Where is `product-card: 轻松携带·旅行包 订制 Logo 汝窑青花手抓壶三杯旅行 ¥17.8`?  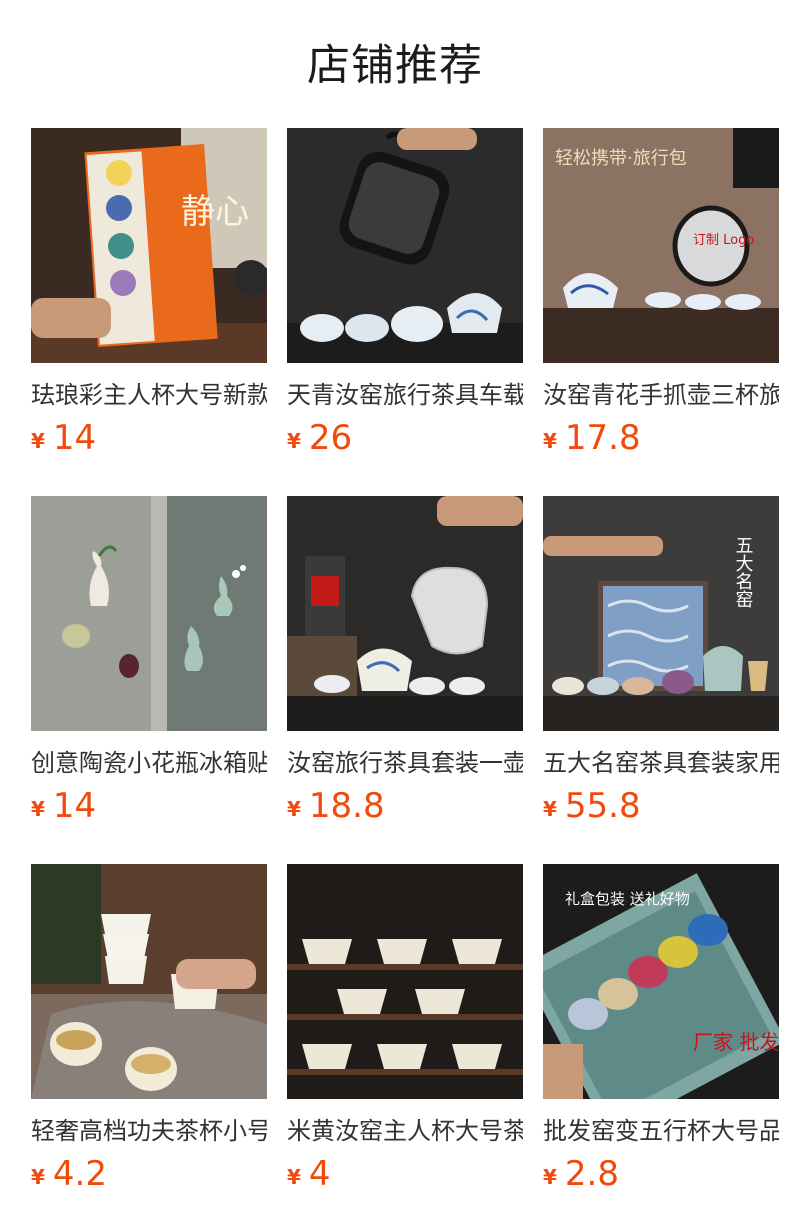 product-card: 轻松携带·旅行包 订制 Logo 汝窑青花手抓壶三杯旅行 ¥17.8 is located at coordinates (661, 293).